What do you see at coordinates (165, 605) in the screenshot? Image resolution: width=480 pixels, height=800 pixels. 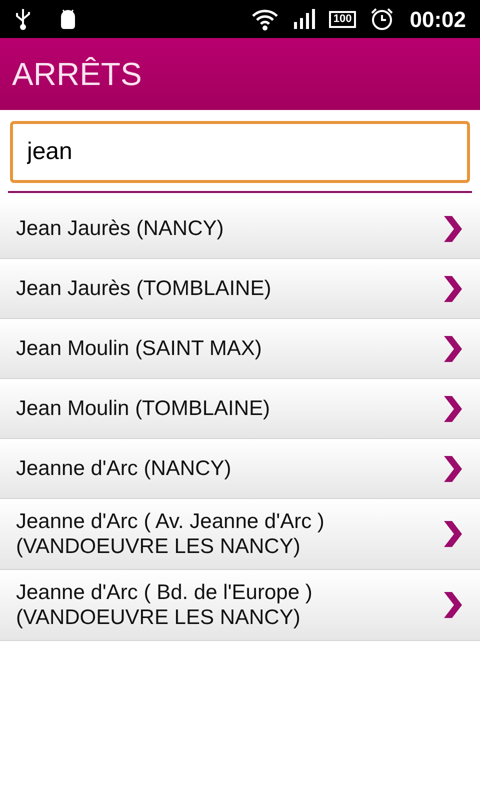 I see `stop-name: Jeanne d'Arc ( Bd. de l'Europe ) (VANDOEUVRE LES NANCY)` at bounding box center [165, 605].